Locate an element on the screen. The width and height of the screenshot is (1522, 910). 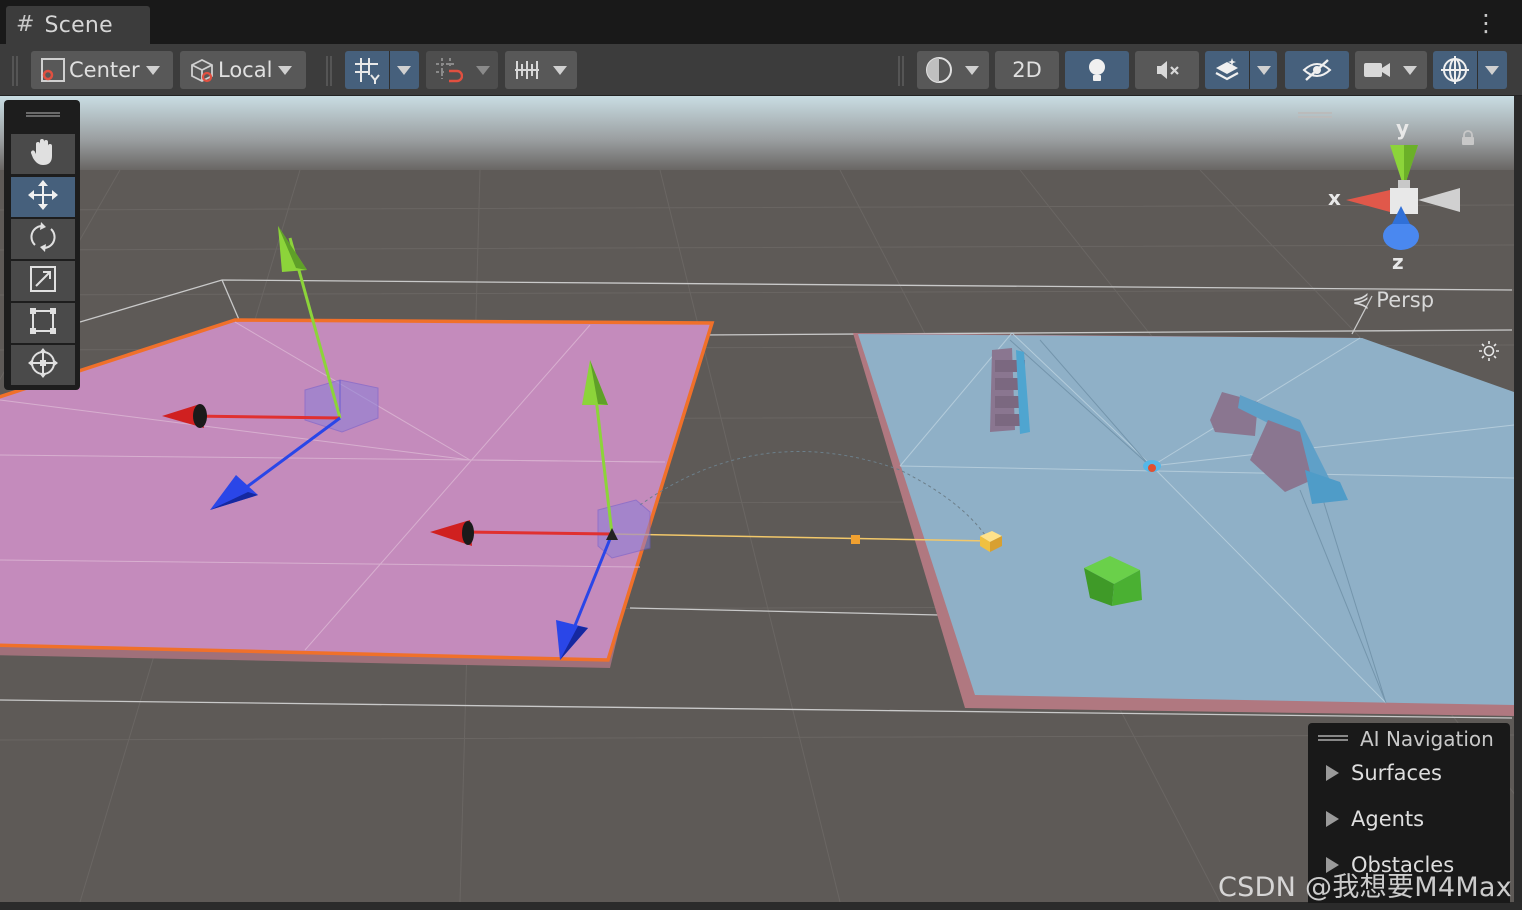
grid-visibility-toggle is located at coordinates (382, 70).